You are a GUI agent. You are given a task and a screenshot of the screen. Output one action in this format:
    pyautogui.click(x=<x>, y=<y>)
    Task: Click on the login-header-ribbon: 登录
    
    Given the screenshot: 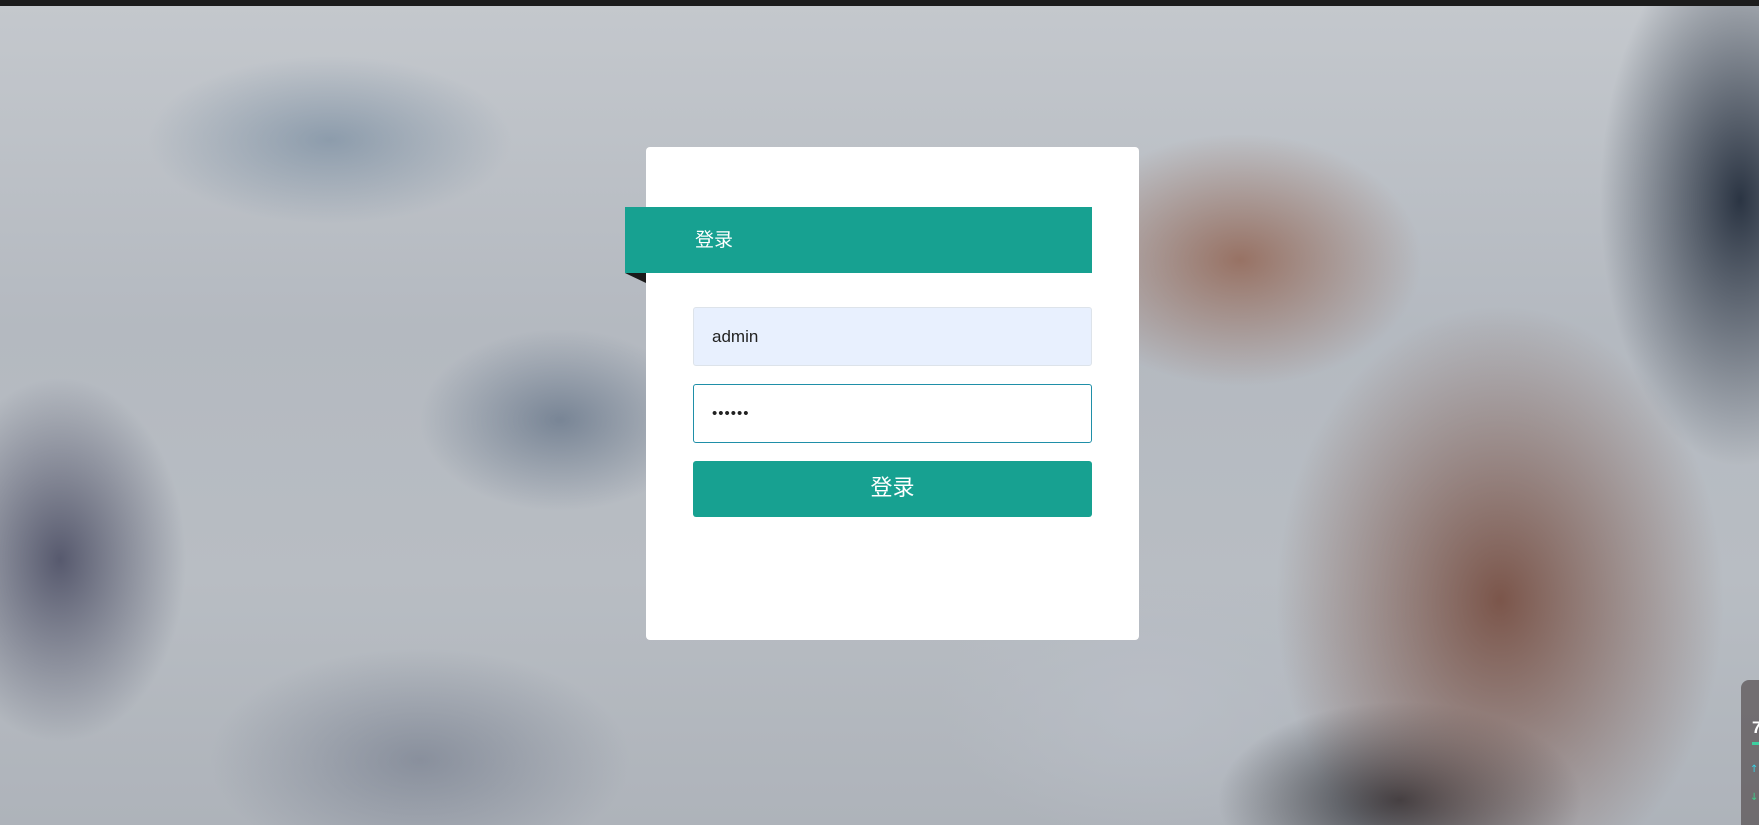 What is the action you would take?
    pyautogui.click(x=858, y=240)
    